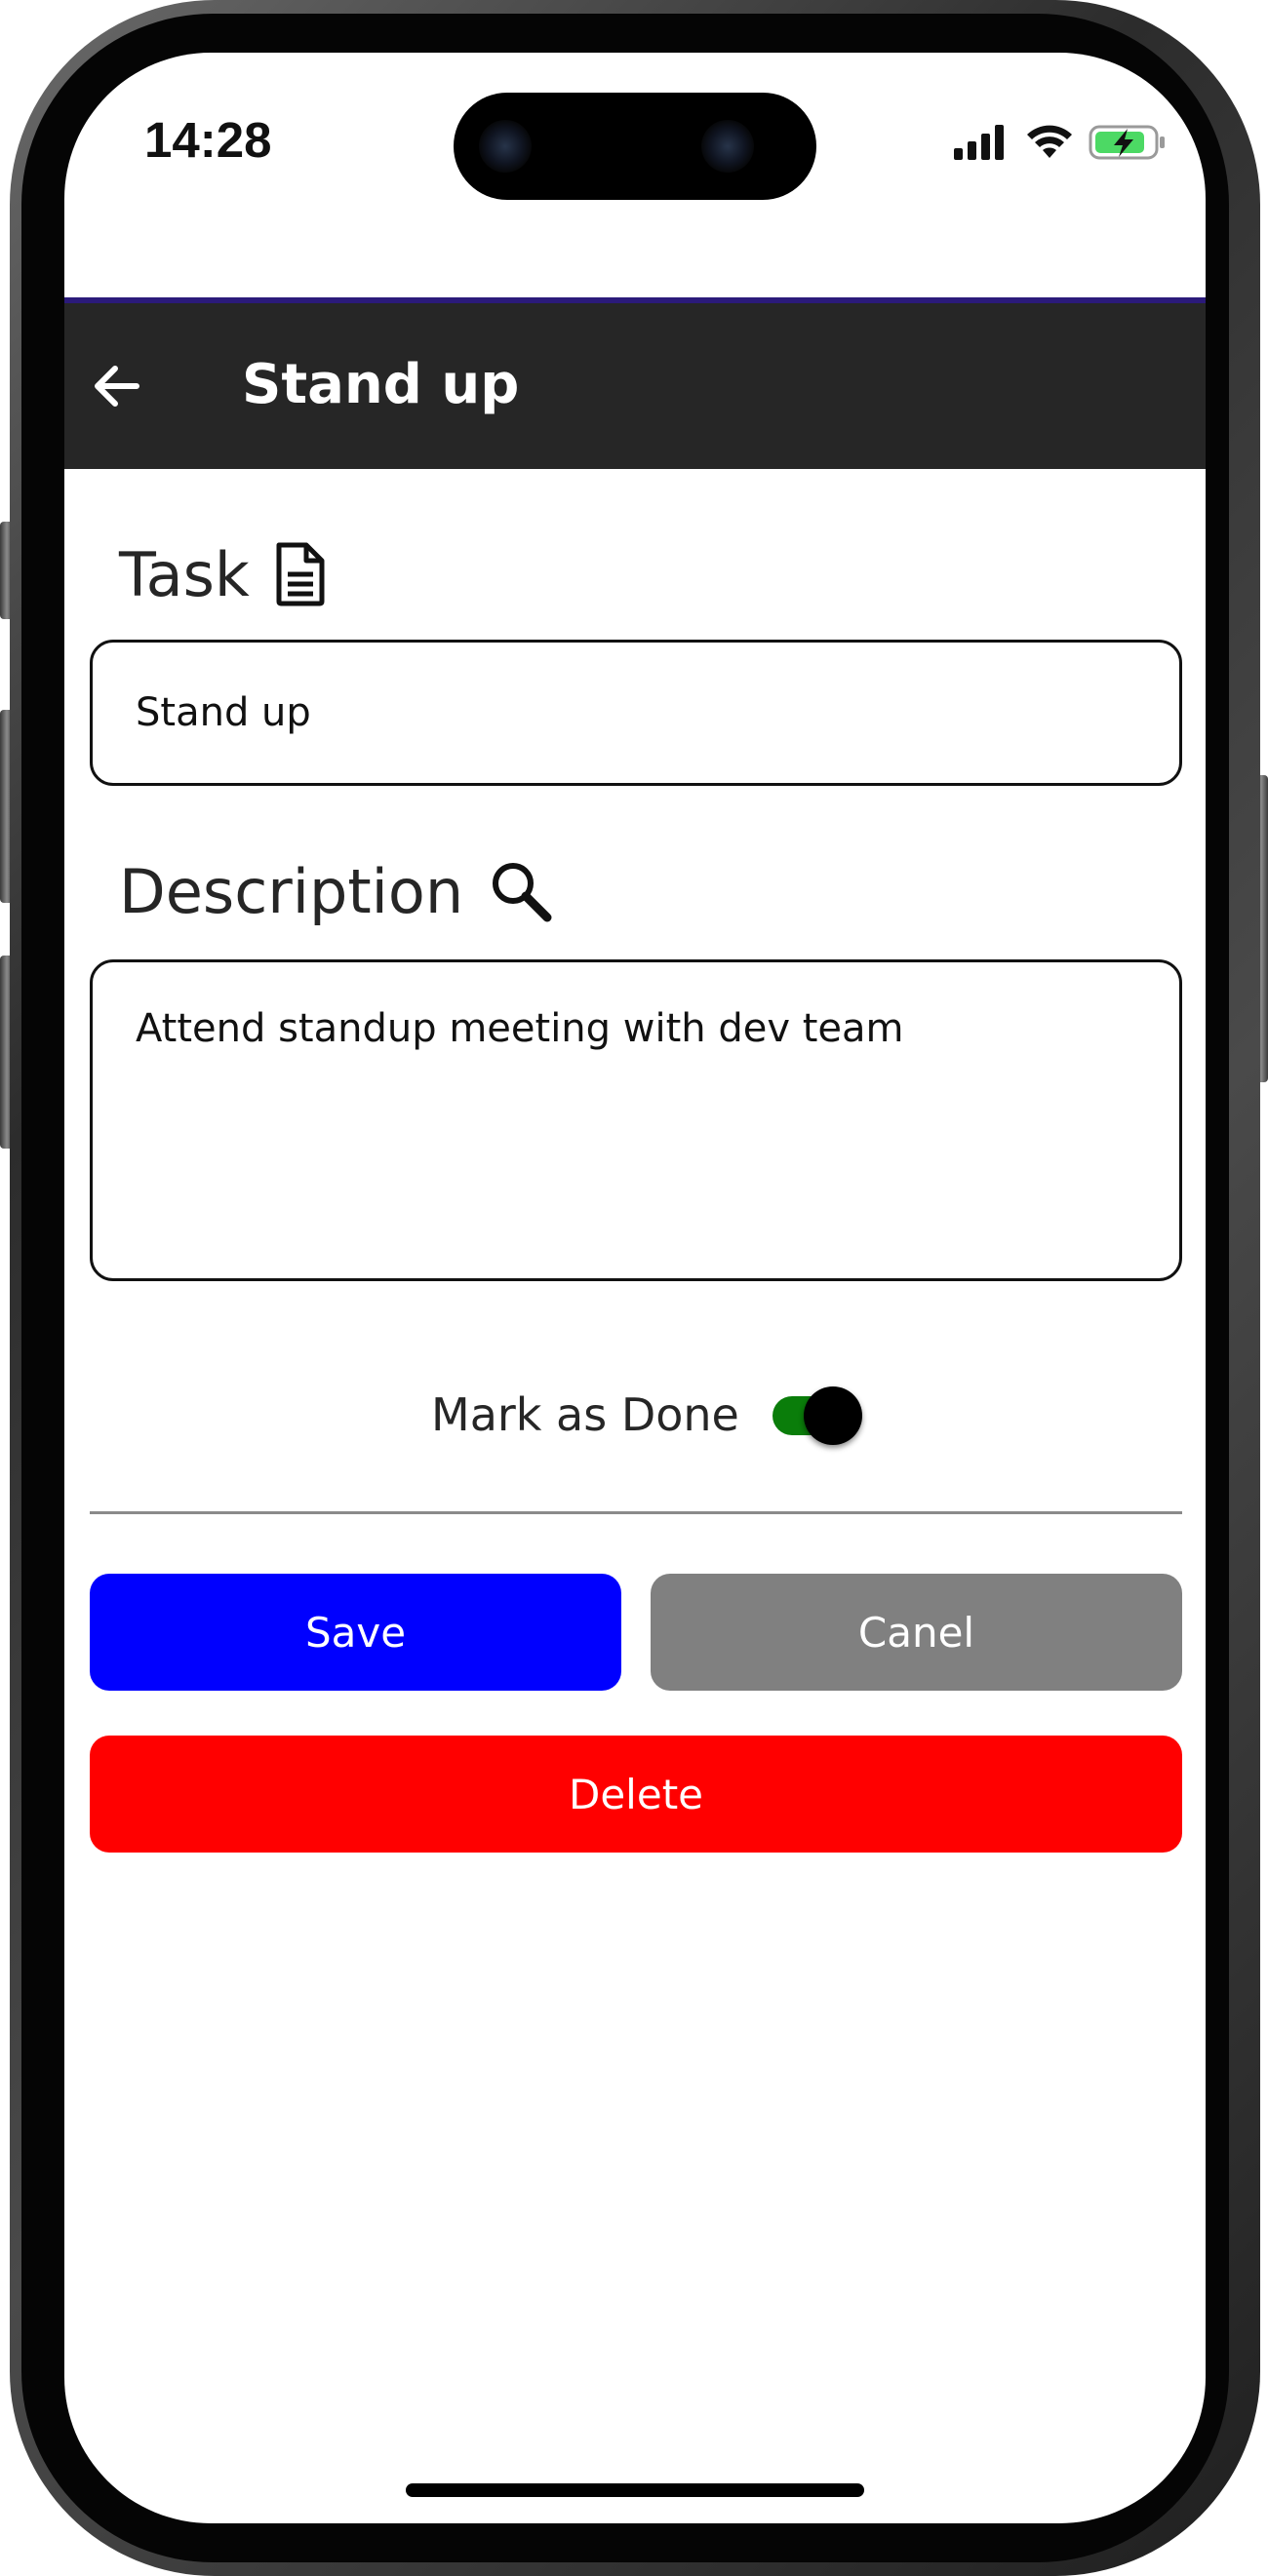 The height and width of the screenshot is (2576, 1268). What do you see at coordinates (636, 1794) in the screenshot?
I see `delete-button: Delete` at bounding box center [636, 1794].